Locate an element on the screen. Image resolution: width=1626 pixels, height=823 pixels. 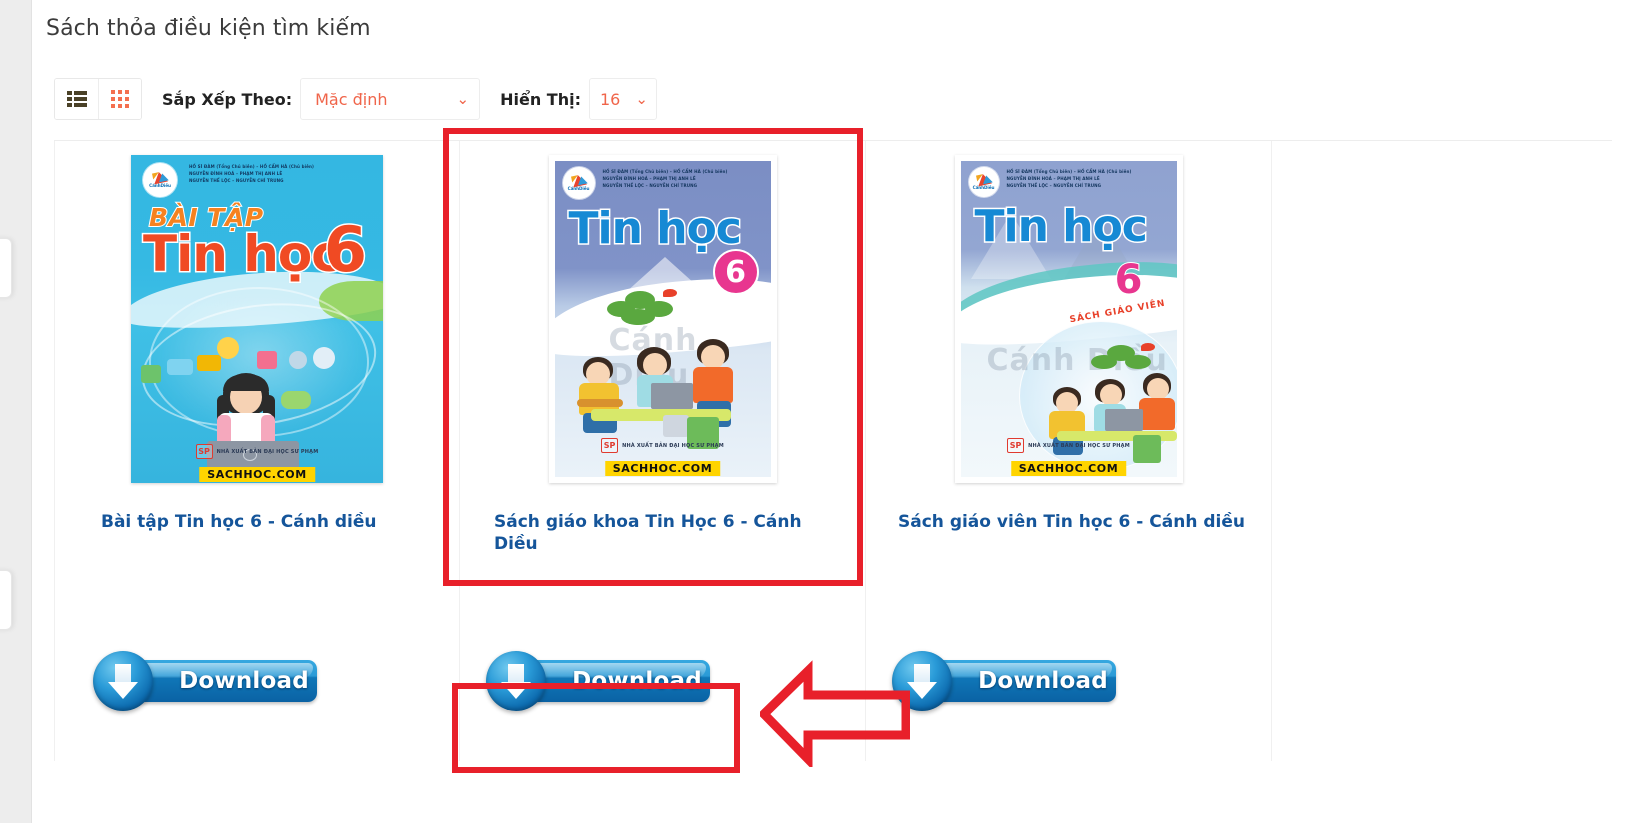
grid-view-button is located at coordinates (119, 99).